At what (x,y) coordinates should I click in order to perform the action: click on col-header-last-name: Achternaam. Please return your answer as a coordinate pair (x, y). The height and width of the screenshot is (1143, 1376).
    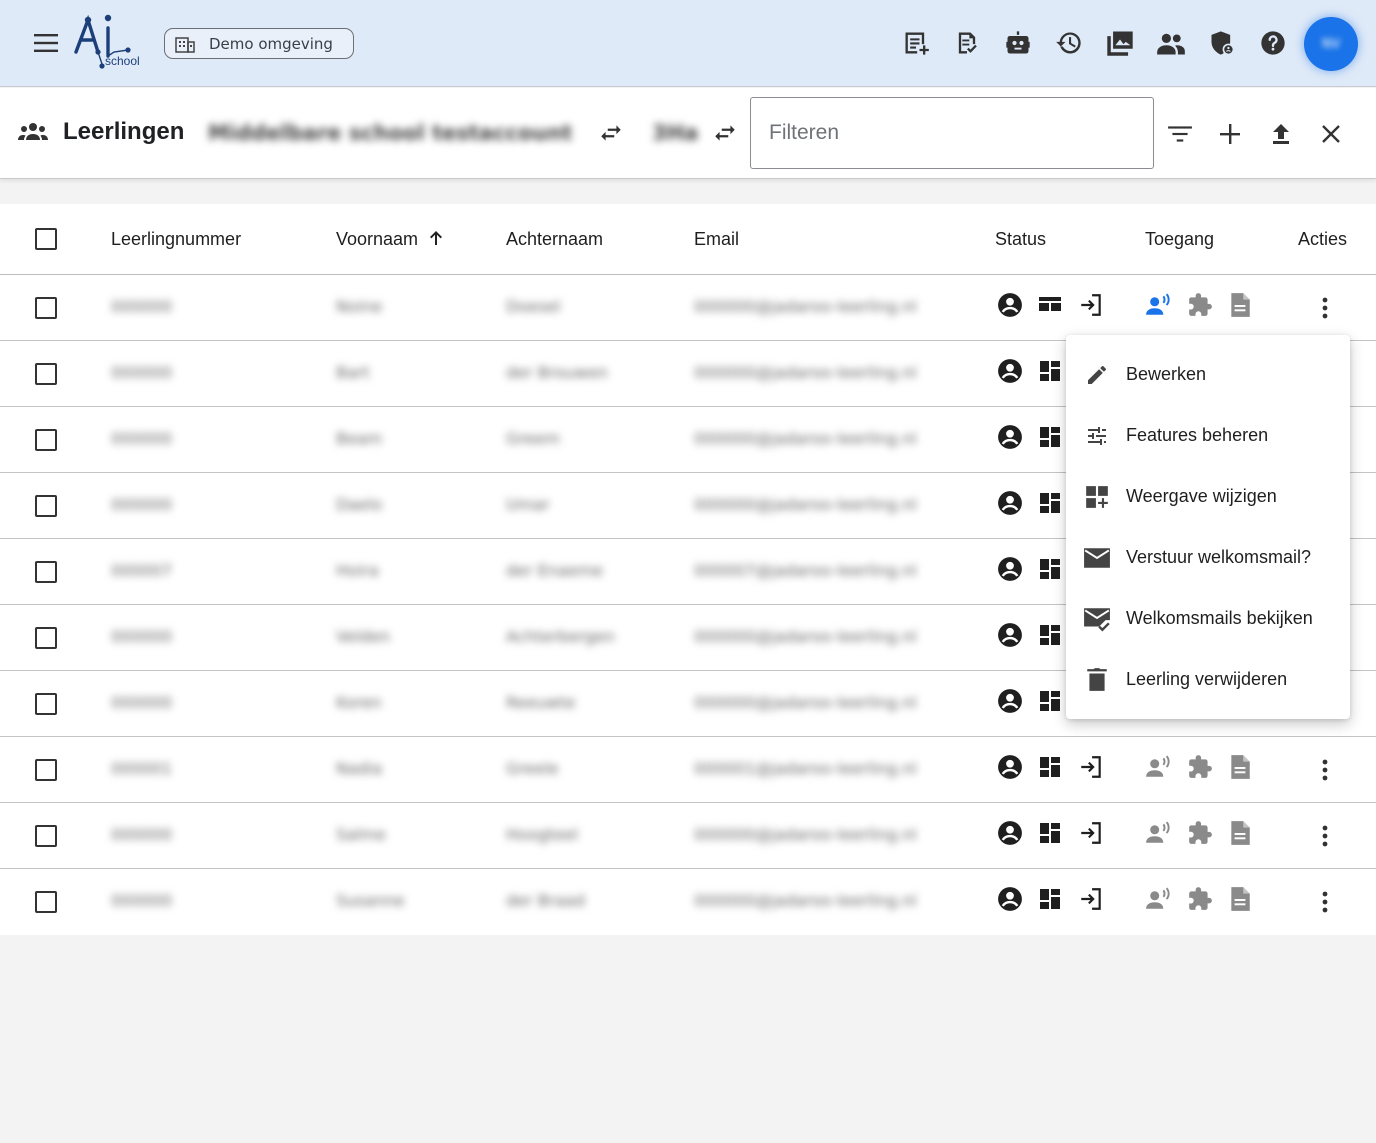
    Looking at the image, I should click on (554, 239).